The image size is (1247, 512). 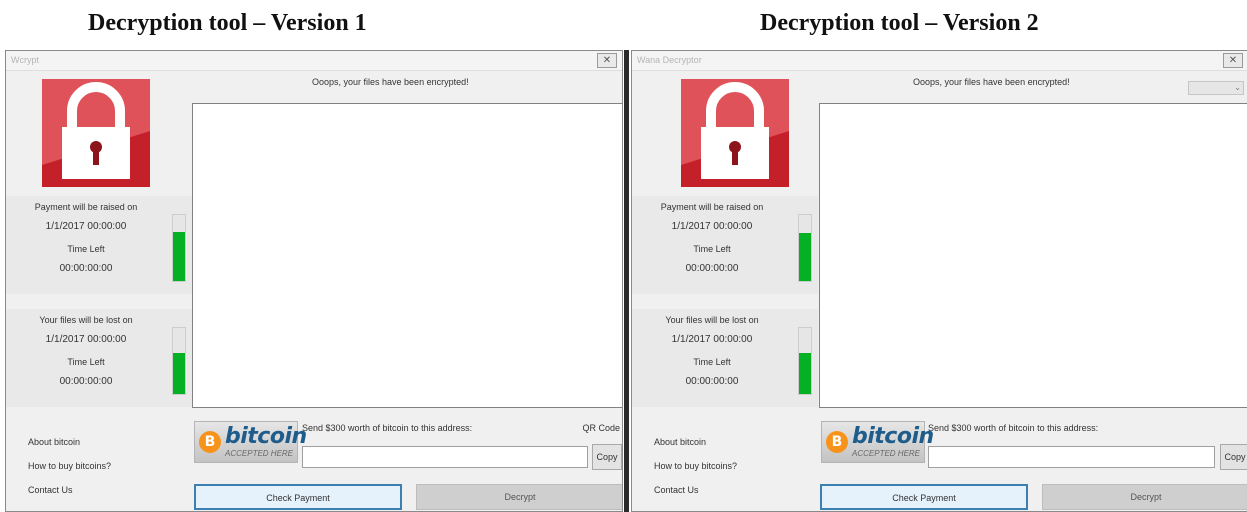 What do you see at coordinates (626, 281) in the screenshot?
I see `screenshot-divider` at bounding box center [626, 281].